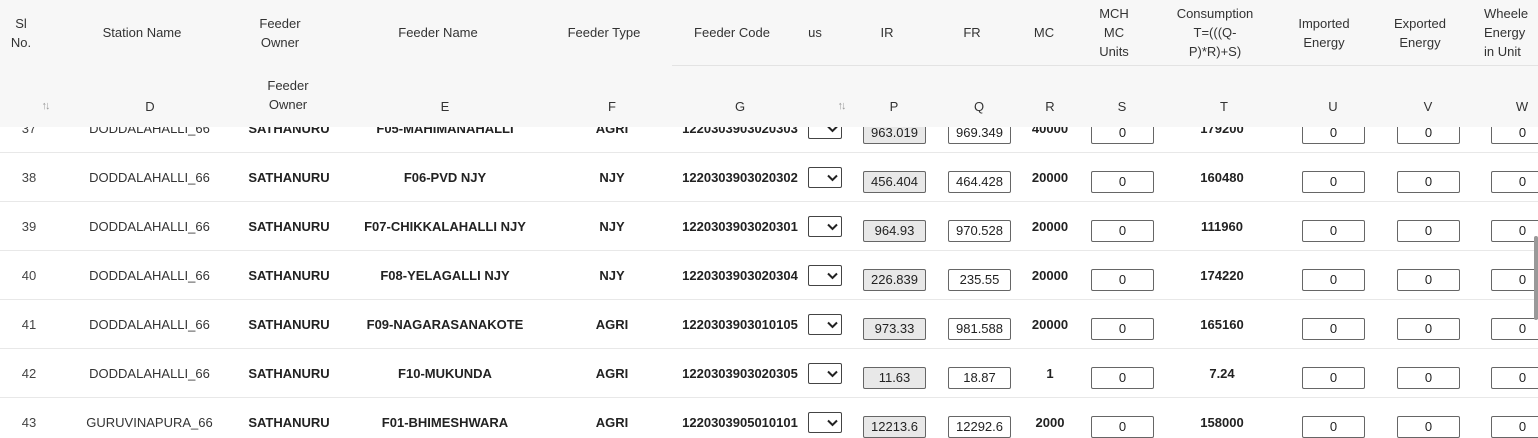 Image resolution: width=1538 pixels, height=438 pixels. Describe the element at coordinates (142, 32) in the screenshot. I see `header-station-name-text: Station Name` at that location.